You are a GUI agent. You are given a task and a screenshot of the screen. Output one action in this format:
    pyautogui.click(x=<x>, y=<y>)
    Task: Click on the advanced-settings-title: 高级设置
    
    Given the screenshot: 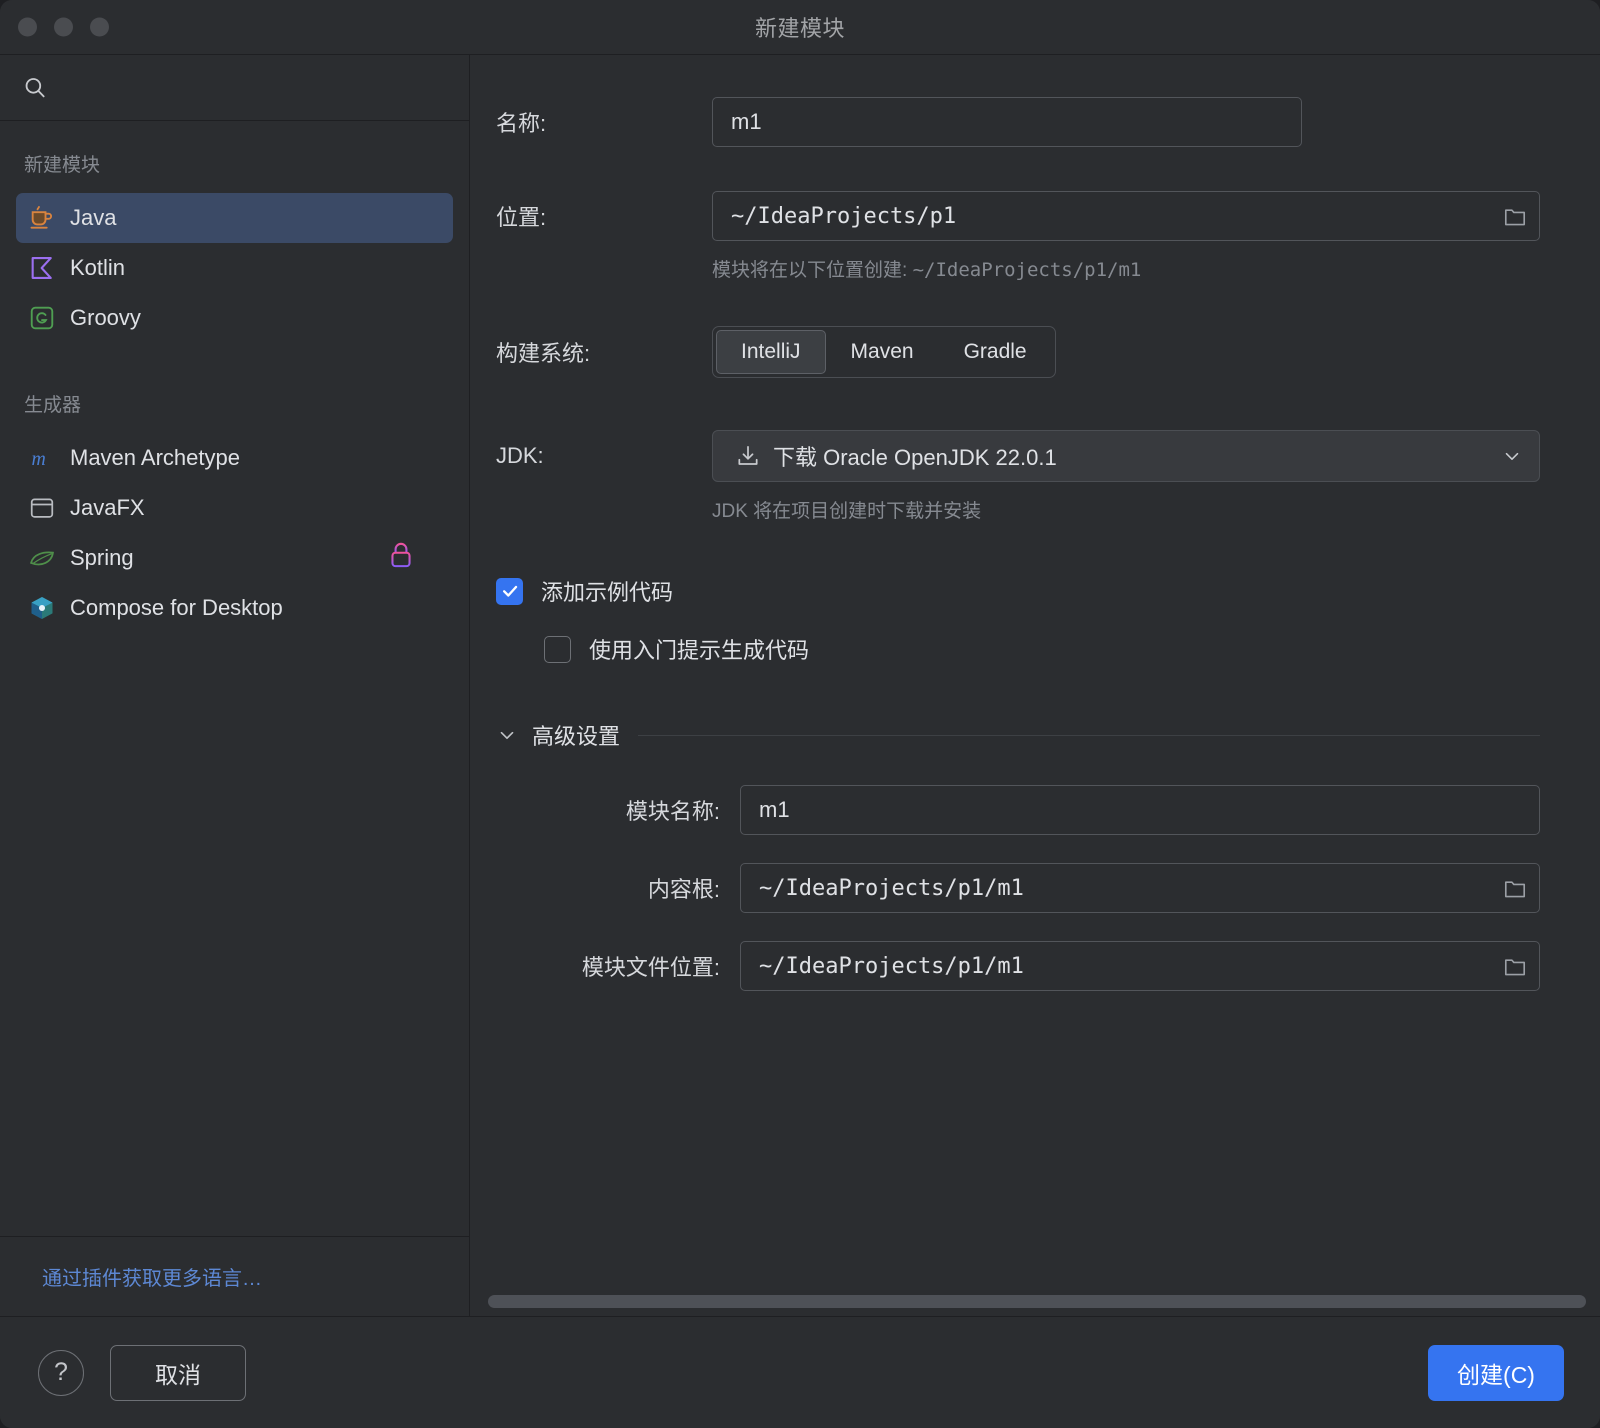 What is the action you would take?
    pyautogui.click(x=576, y=736)
    